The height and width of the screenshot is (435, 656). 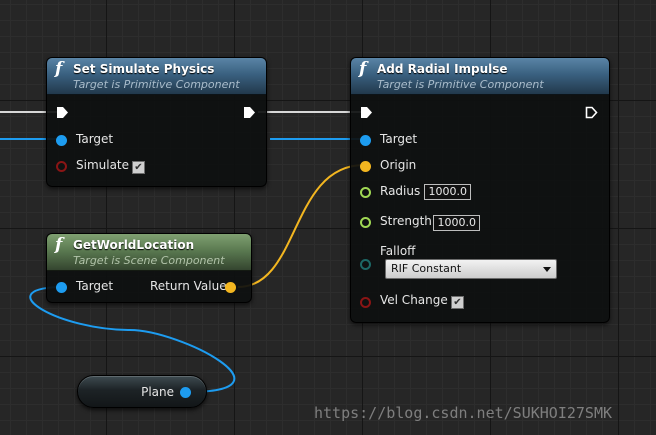 What do you see at coordinates (447, 192) in the screenshot?
I see `radius-input: 1000.0` at bounding box center [447, 192].